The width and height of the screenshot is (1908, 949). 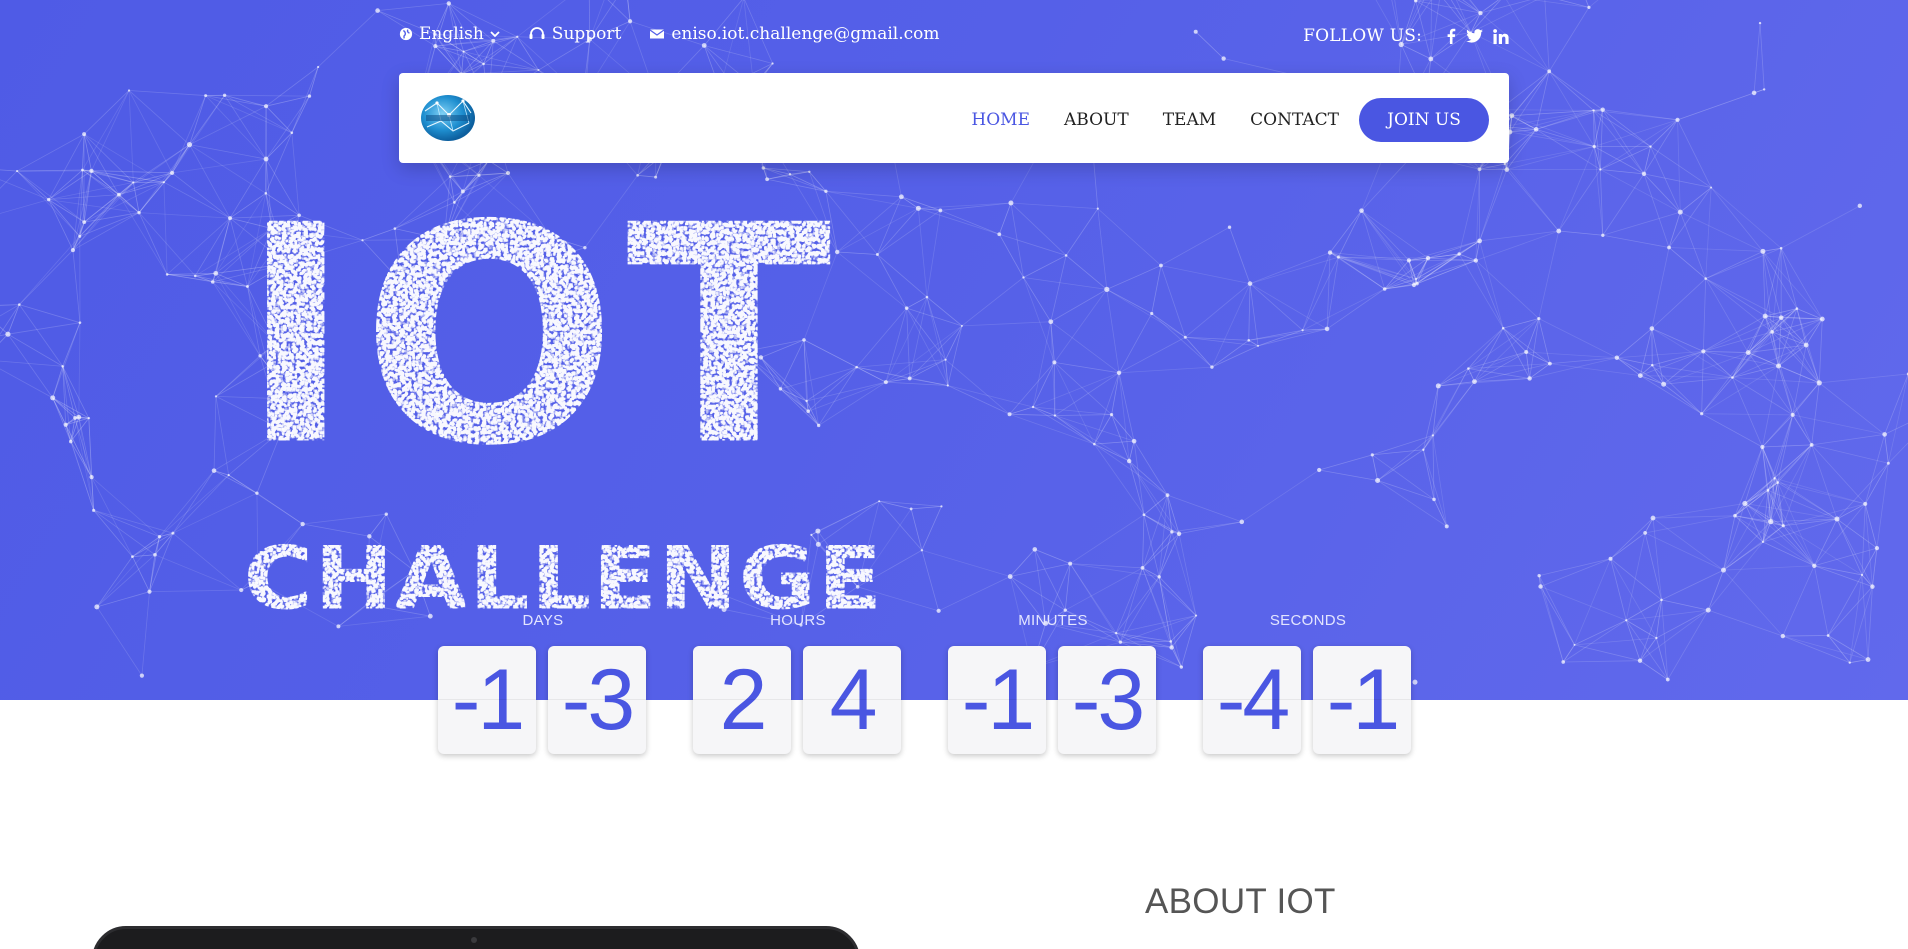 What do you see at coordinates (657, 34) in the screenshot?
I see `mail-icon` at bounding box center [657, 34].